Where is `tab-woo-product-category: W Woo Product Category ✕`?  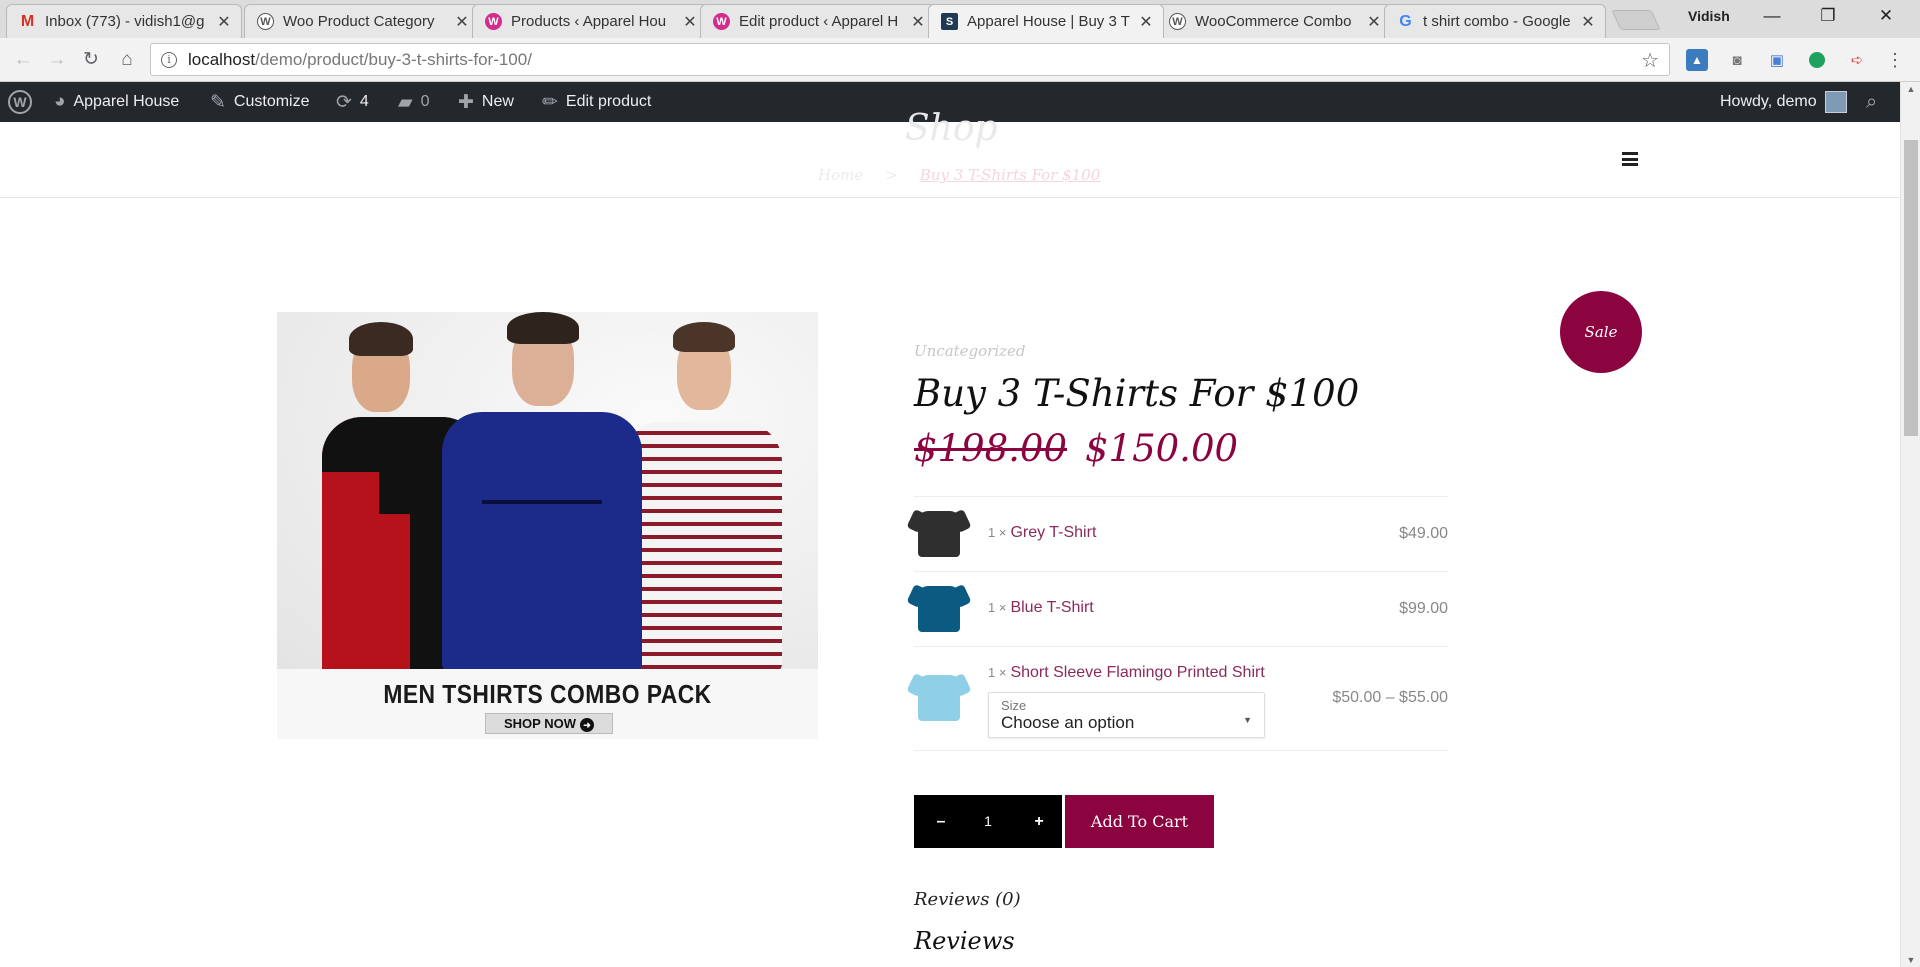
tab-woo-product-category: W Woo Product Category ✕ is located at coordinates (362, 21).